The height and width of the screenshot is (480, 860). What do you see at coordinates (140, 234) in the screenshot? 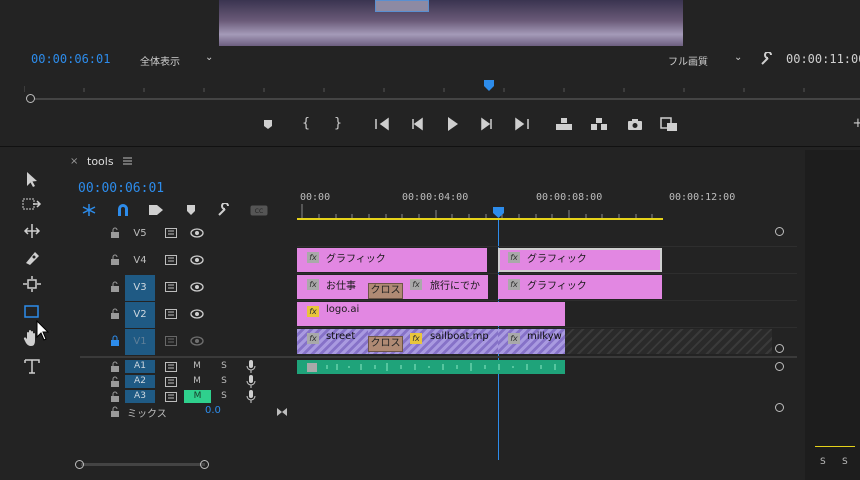
I see `track-label-v5: V5` at bounding box center [140, 234].